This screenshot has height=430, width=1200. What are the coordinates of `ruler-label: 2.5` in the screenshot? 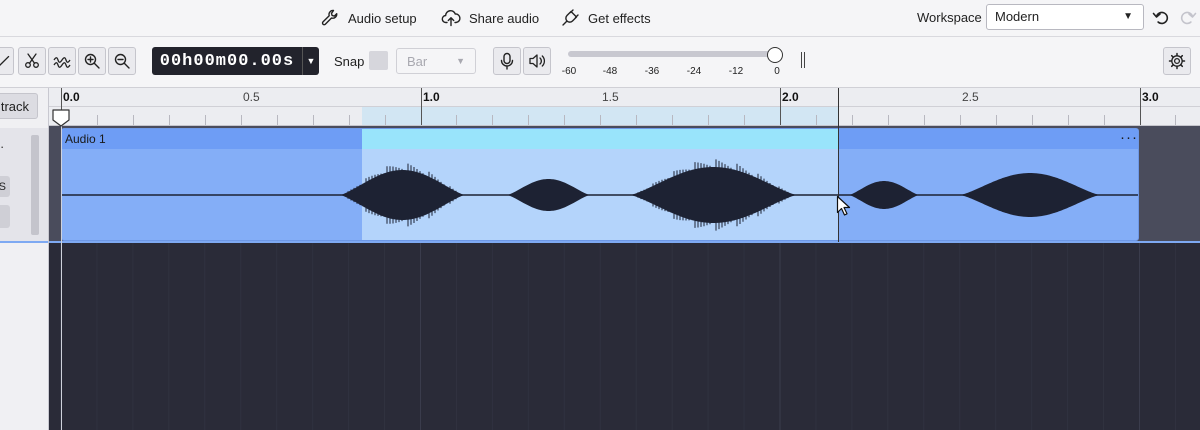 It's located at (970, 97).